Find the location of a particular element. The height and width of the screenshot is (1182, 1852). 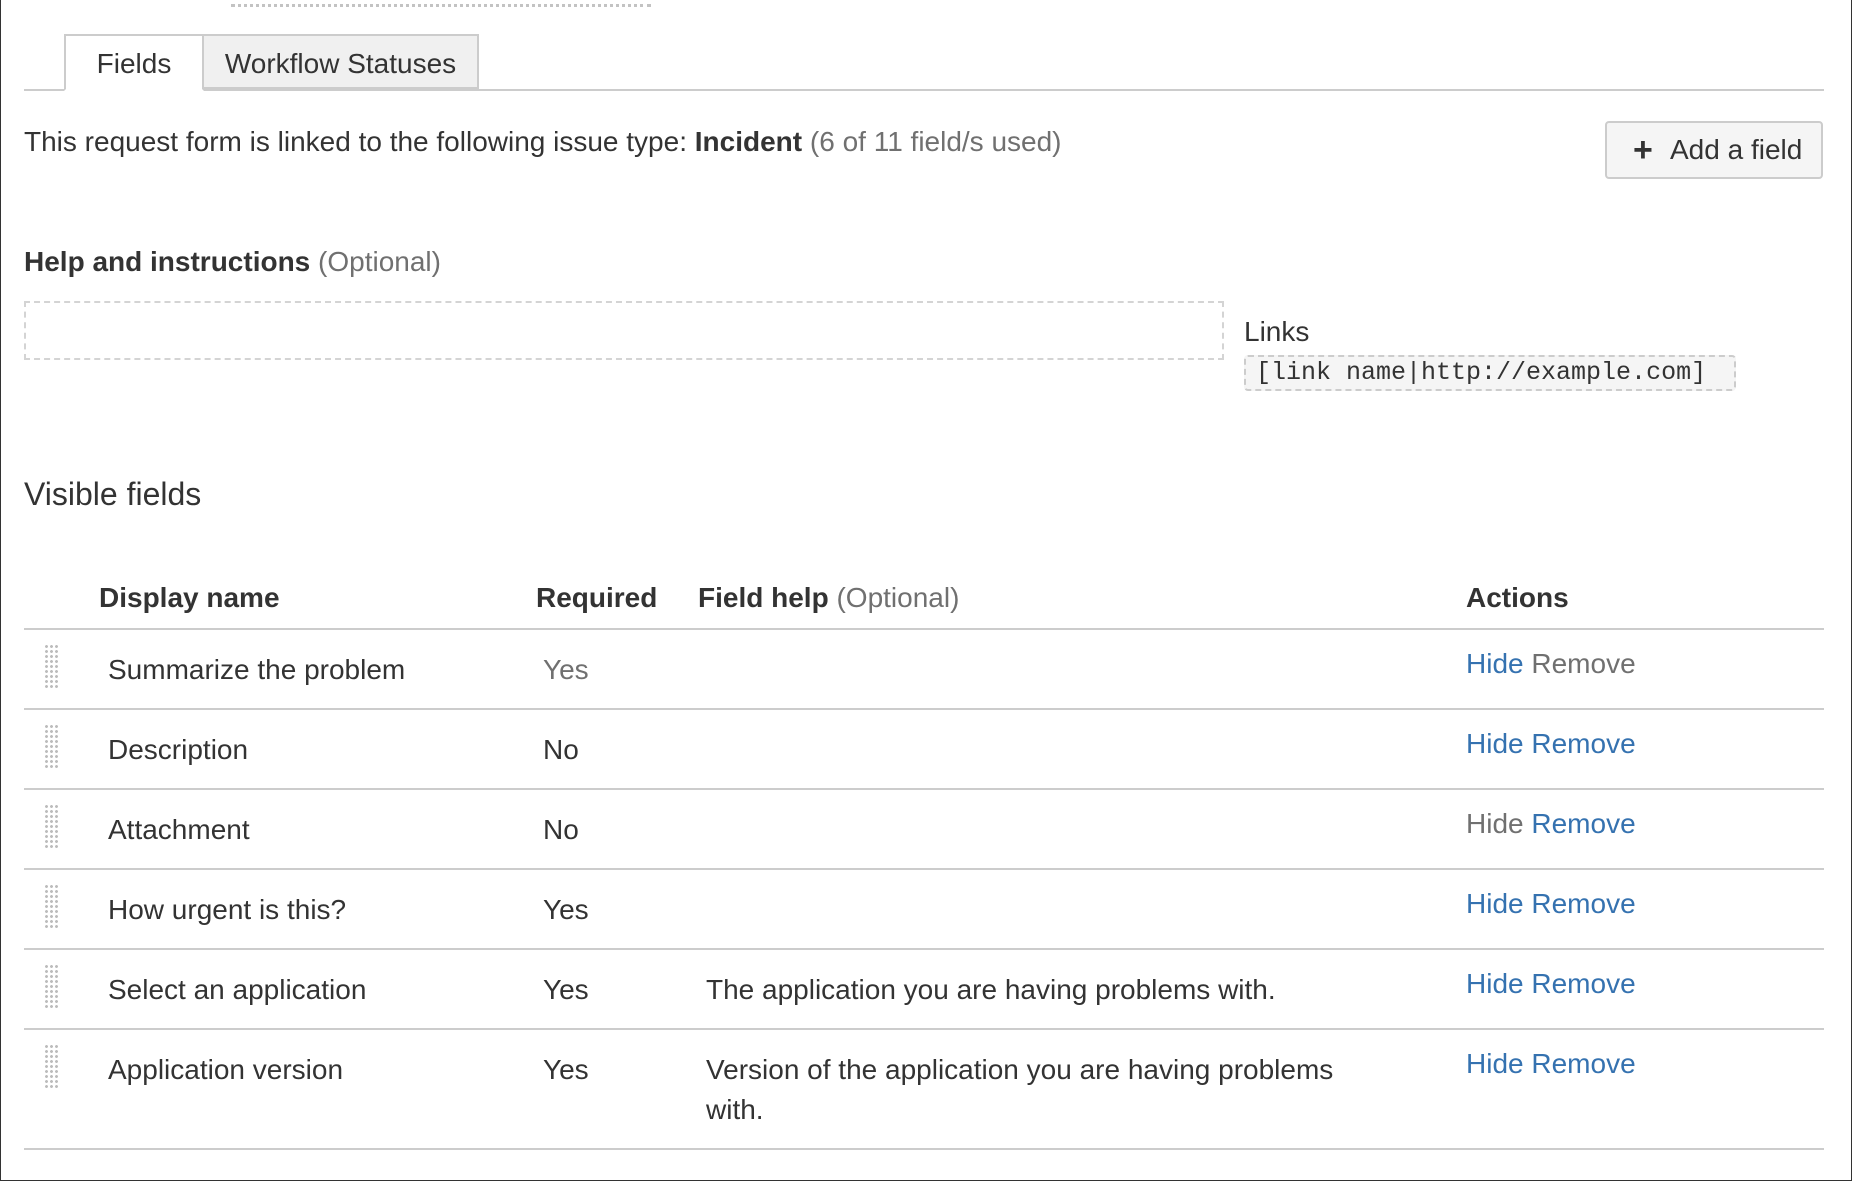

help-optional-hint: (Optional) is located at coordinates (375, 261).